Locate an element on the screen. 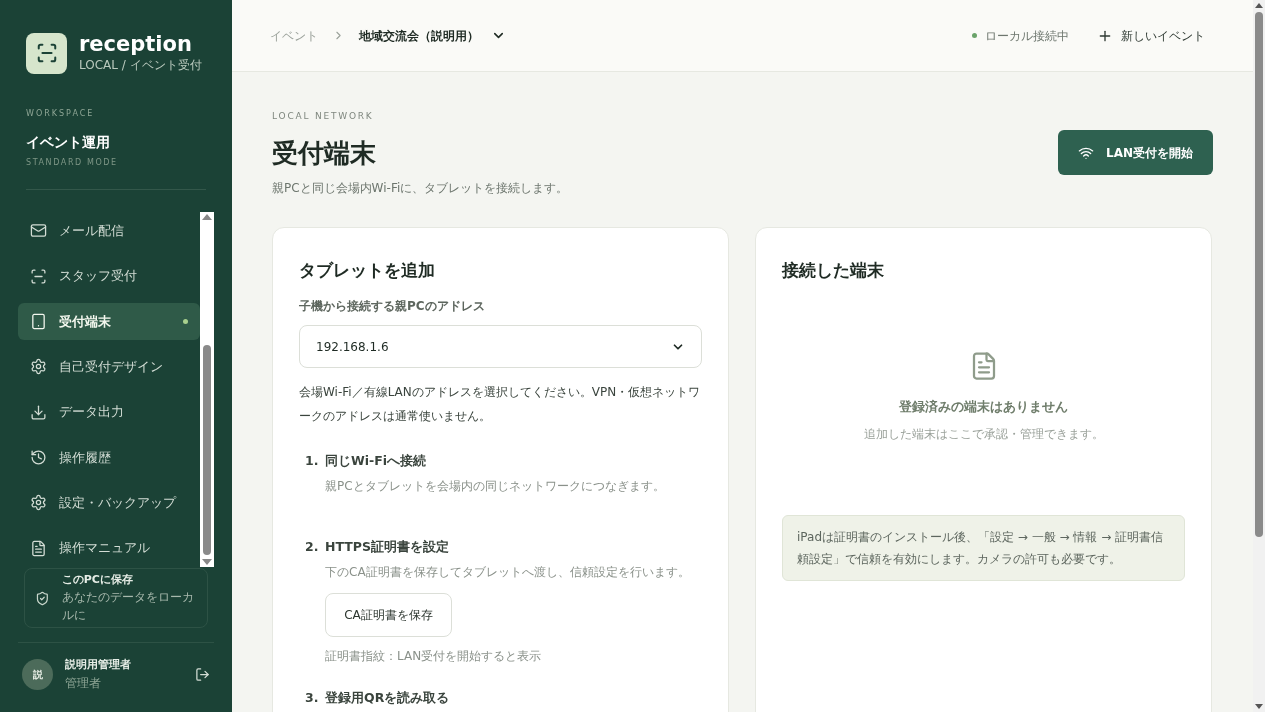  address-select: 192.168.1.6 is located at coordinates (500, 346).